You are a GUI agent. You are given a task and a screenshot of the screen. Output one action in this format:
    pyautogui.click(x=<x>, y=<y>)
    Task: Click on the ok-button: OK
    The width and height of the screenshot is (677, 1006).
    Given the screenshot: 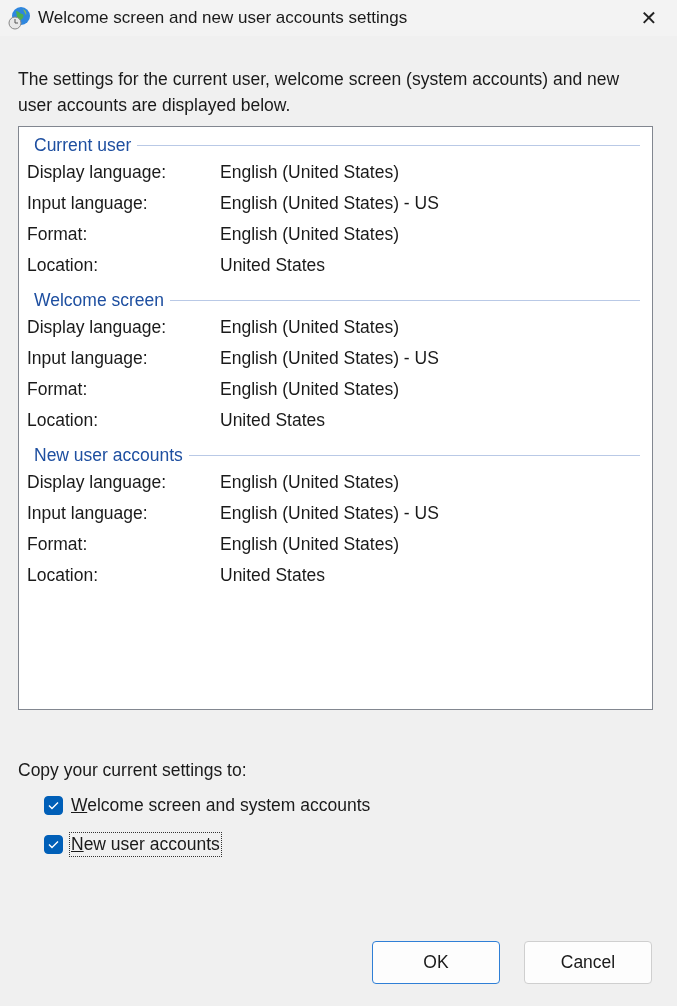 What is the action you would take?
    pyautogui.click(x=436, y=962)
    